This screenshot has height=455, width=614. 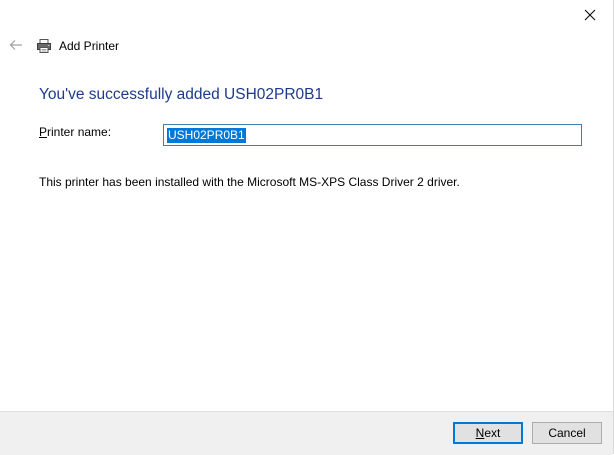 I want to click on back-button, so click(x=16, y=45).